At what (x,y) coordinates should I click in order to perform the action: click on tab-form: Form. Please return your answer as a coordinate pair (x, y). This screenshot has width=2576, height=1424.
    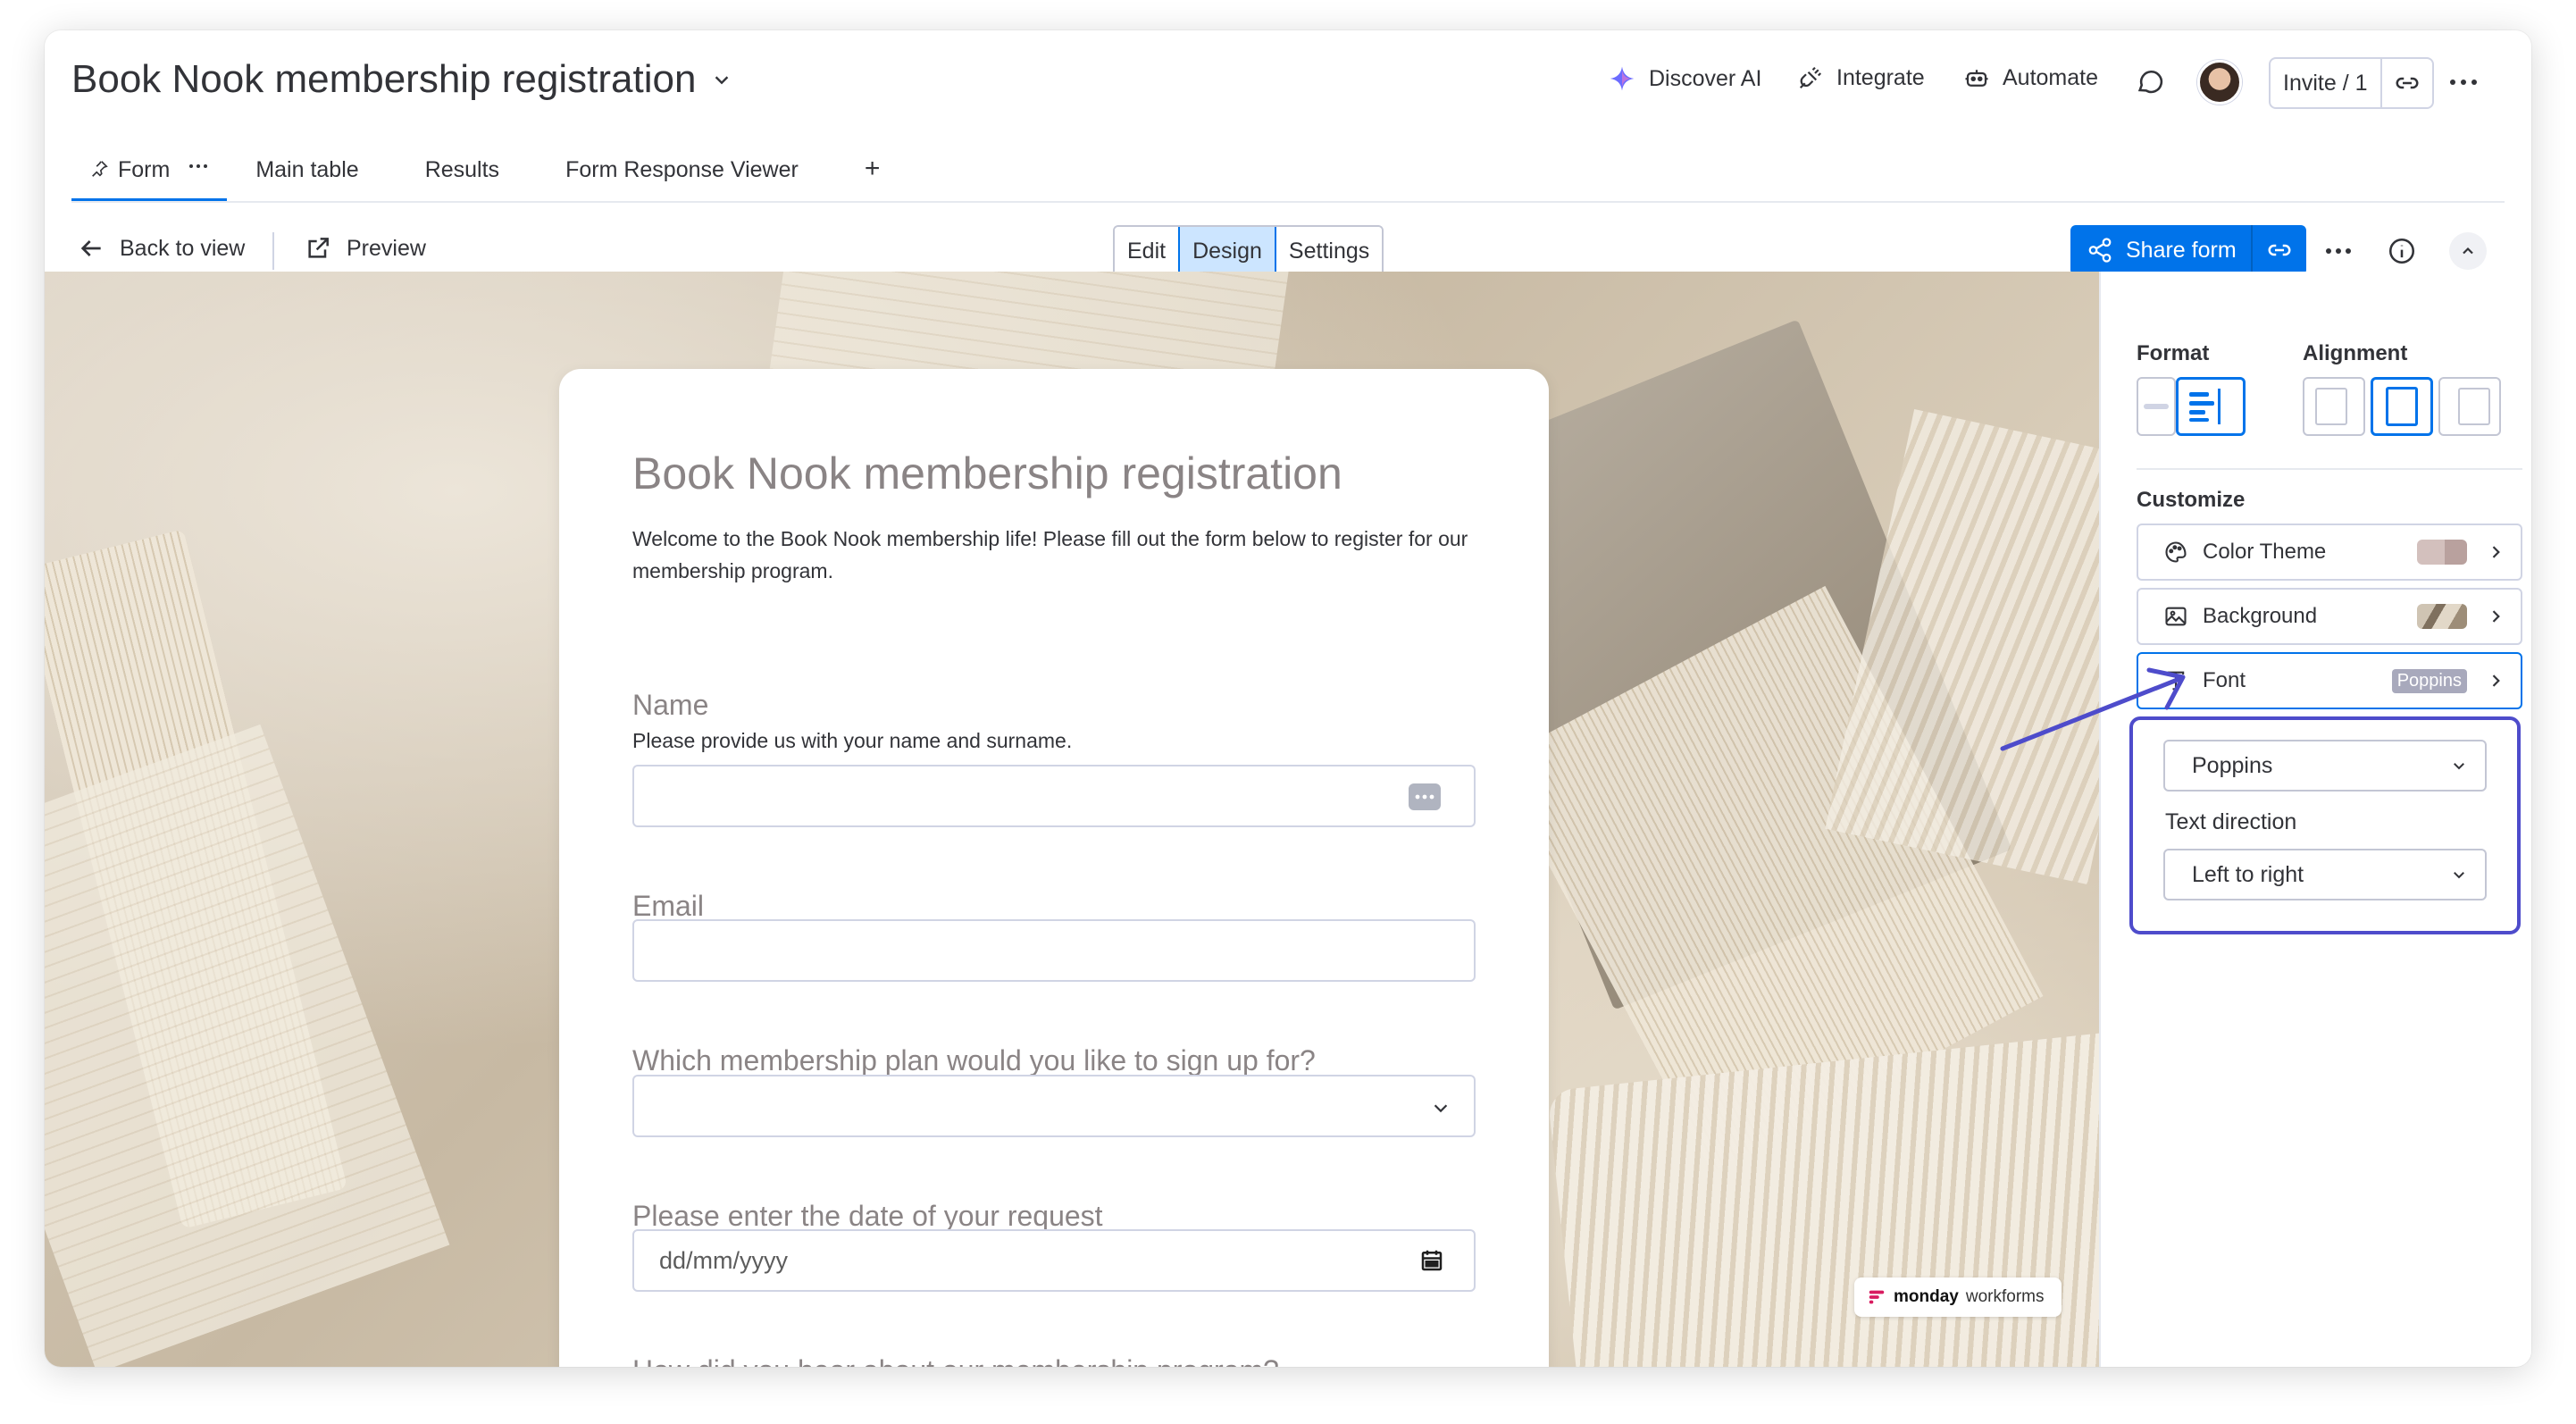
    Looking at the image, I should click on (149, 164).